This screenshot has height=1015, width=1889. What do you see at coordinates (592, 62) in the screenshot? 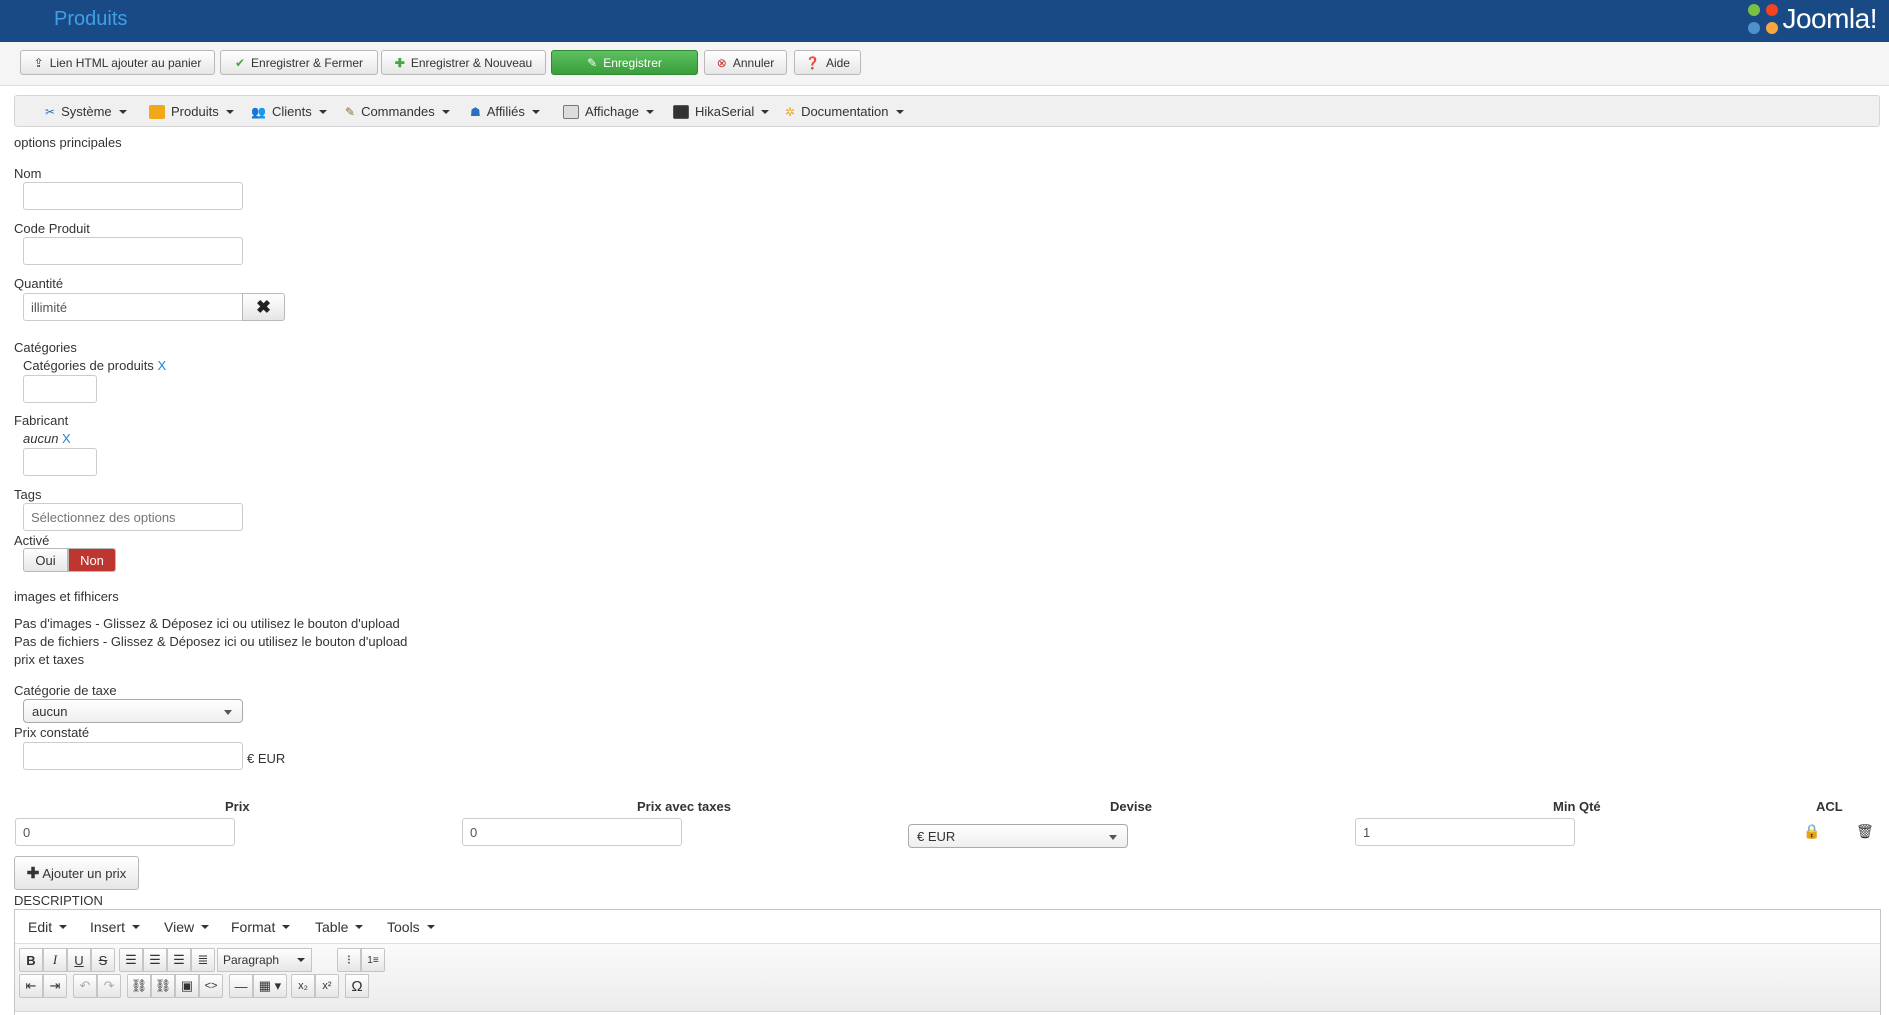
I see `edit-icon: ✎` at bounding box center [592, 62].